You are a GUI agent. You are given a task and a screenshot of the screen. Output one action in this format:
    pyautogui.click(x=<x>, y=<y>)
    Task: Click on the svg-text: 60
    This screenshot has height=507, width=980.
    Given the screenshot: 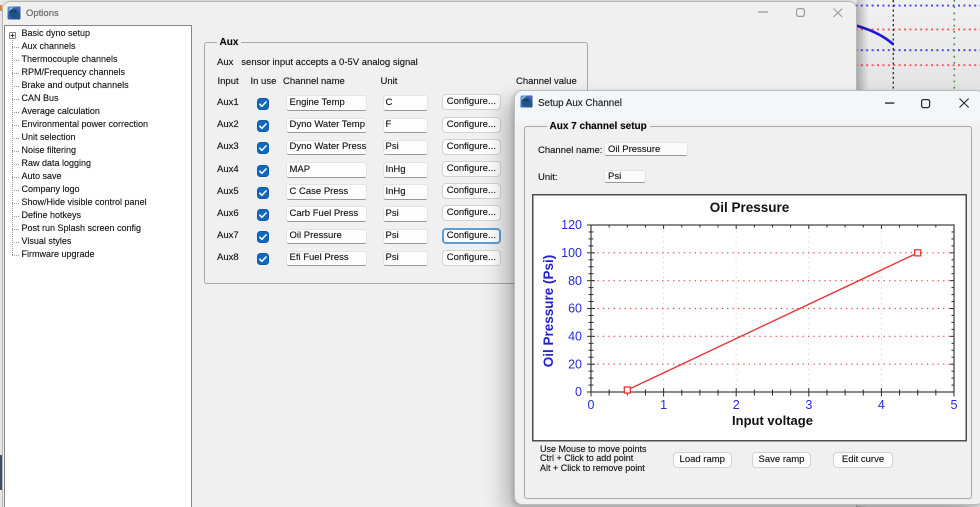 What is the action you would take?
    pyautogui.click(x=575, y=309)
    